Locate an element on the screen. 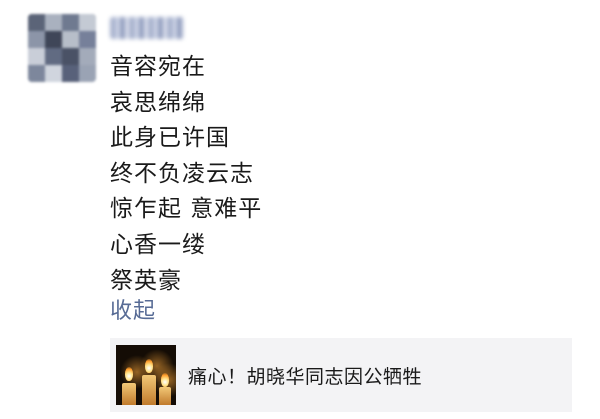  poem-line: 哀思绵绵 is located at coordinates (158, 102).